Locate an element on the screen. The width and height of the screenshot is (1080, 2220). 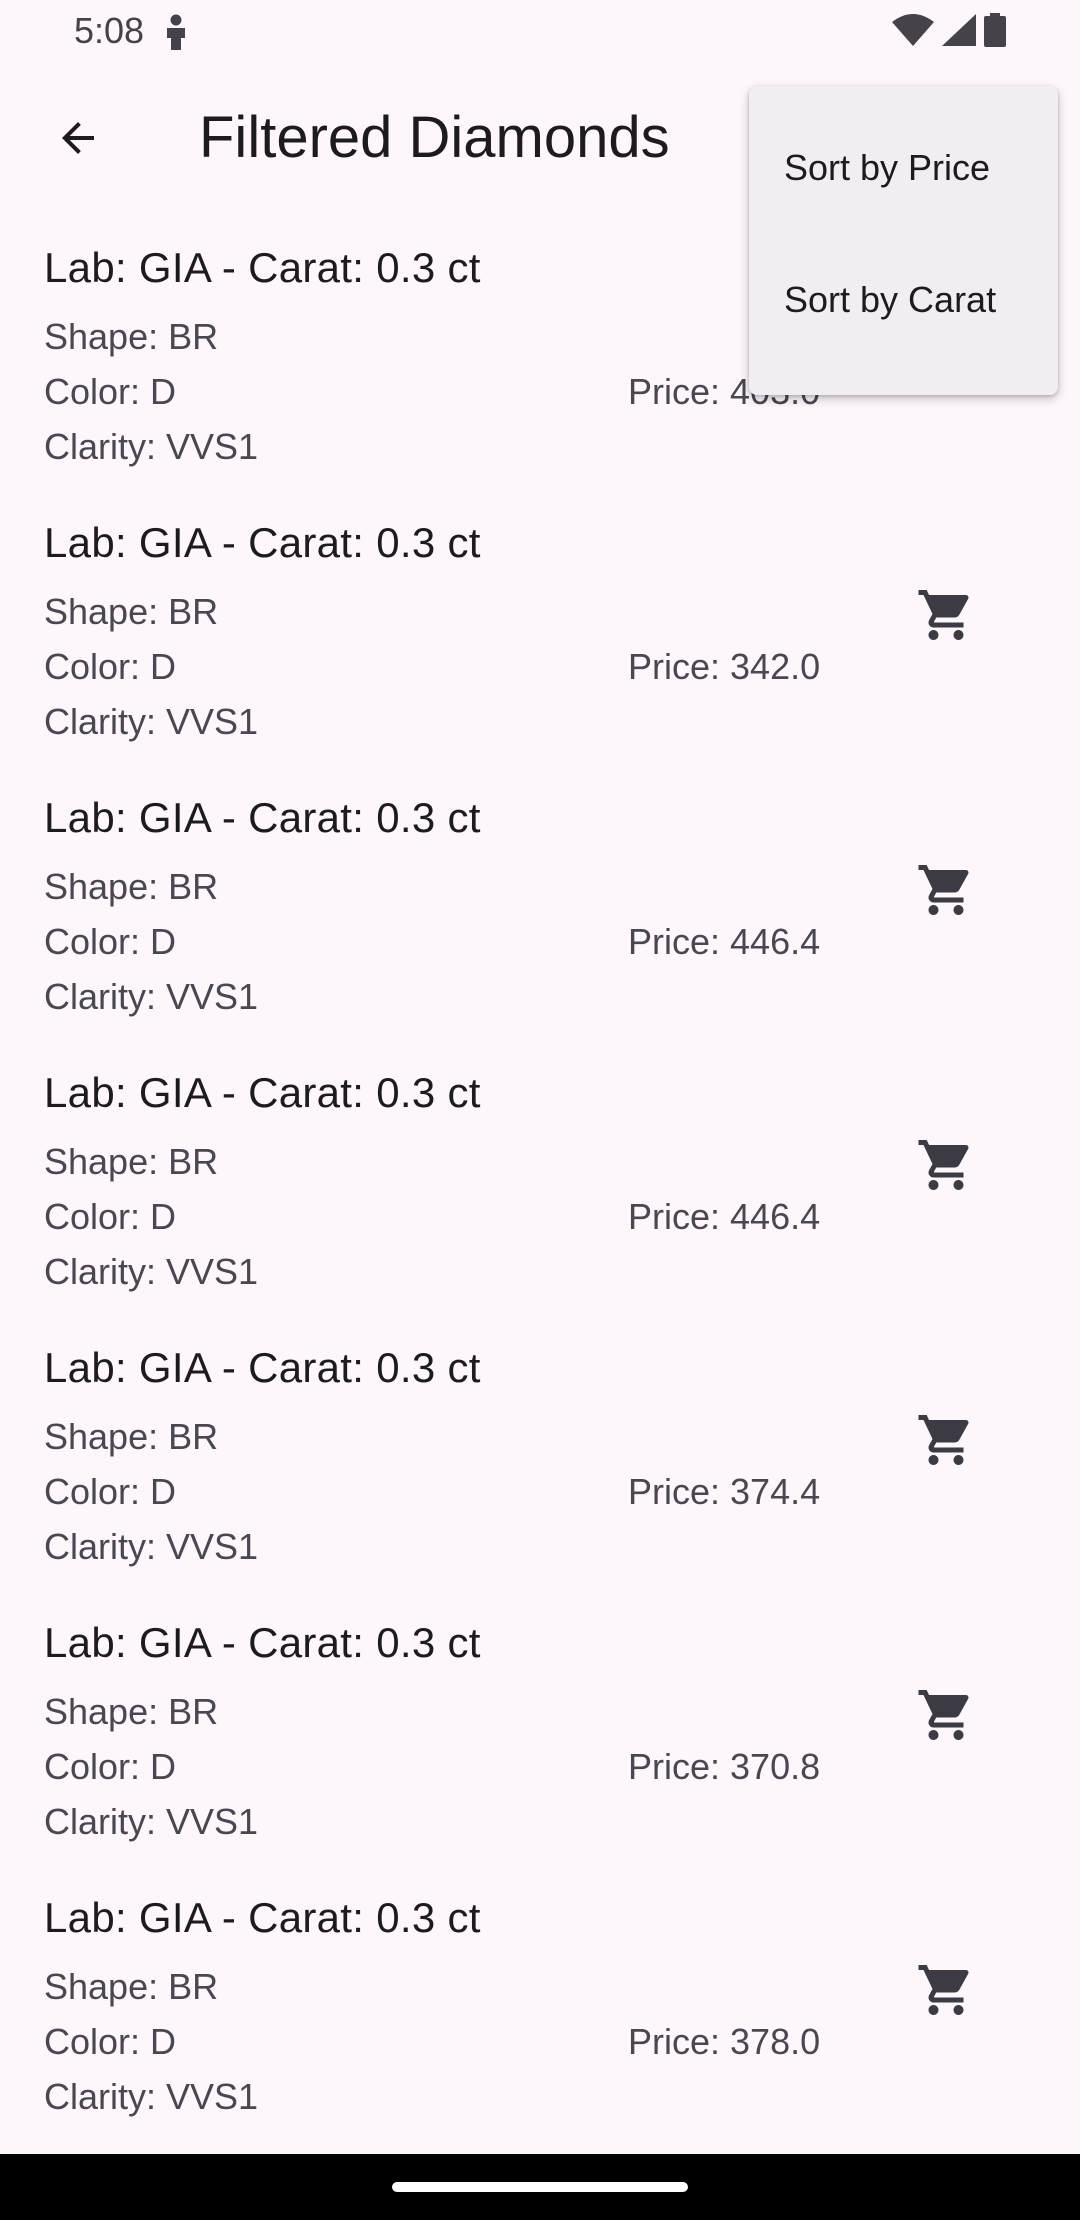
sort-menu: Sort by Price Sort by Carat is located at coordinates (903, 240).